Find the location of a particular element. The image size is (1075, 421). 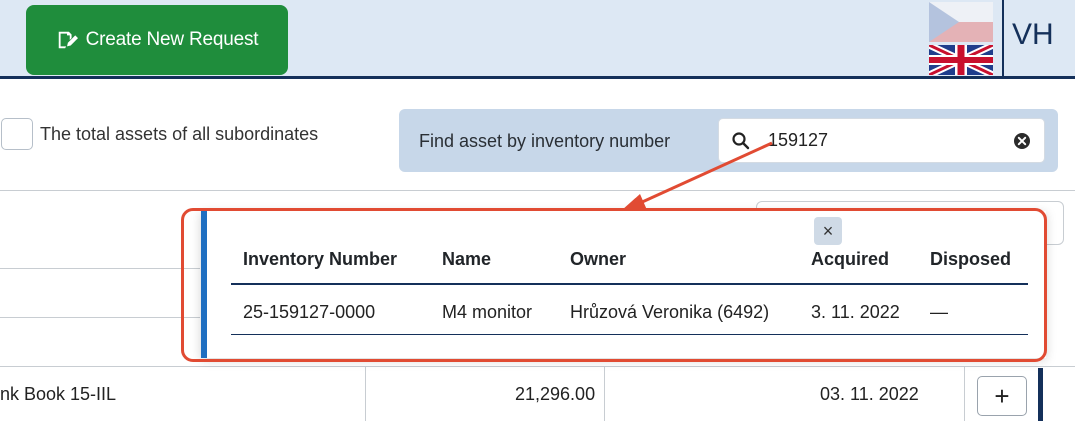

create-new-request-label: Create New Request is located at coordinates (172, 39).